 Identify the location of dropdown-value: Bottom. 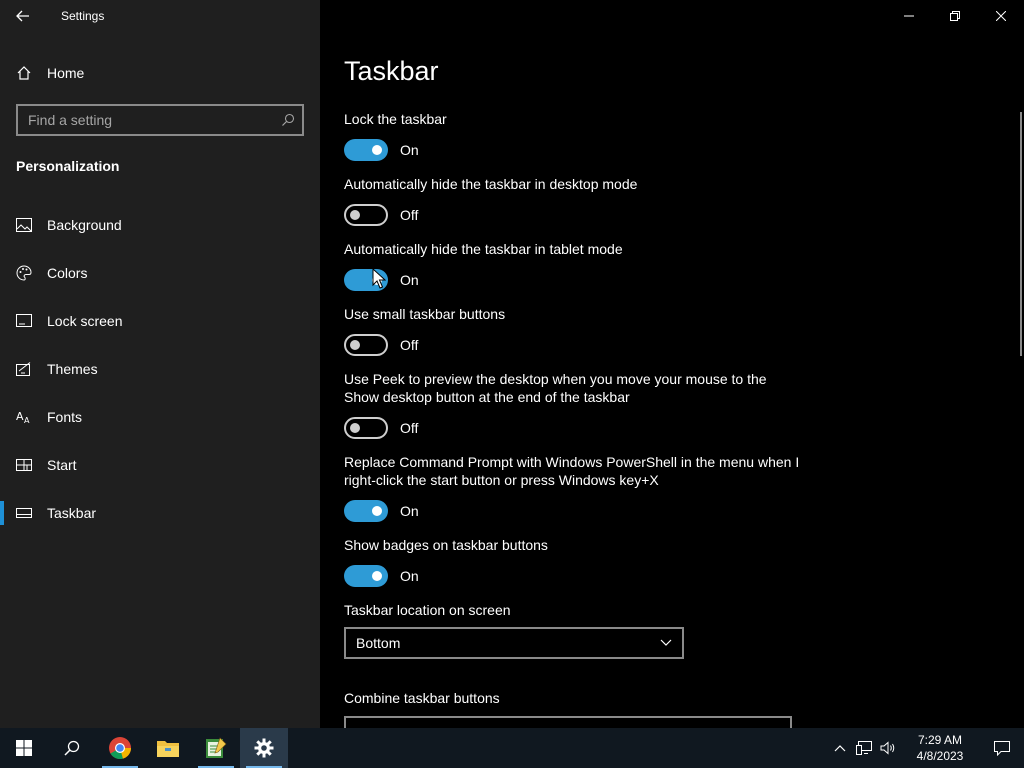
(378, 643).